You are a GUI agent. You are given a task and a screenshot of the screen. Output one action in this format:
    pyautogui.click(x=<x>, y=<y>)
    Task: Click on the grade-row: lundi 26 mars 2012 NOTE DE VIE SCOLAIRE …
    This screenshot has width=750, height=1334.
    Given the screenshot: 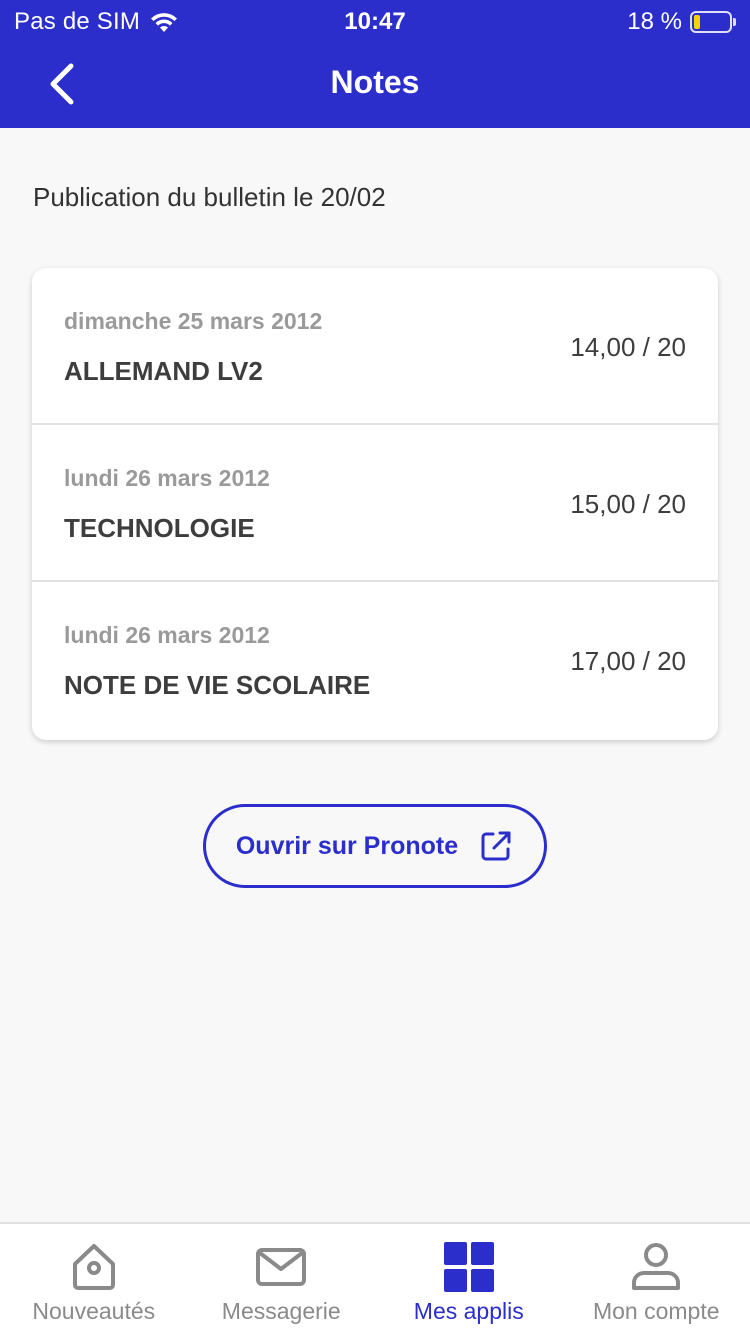 What is the action you would take?
    pyautogui.click(x=375, y=660)
    